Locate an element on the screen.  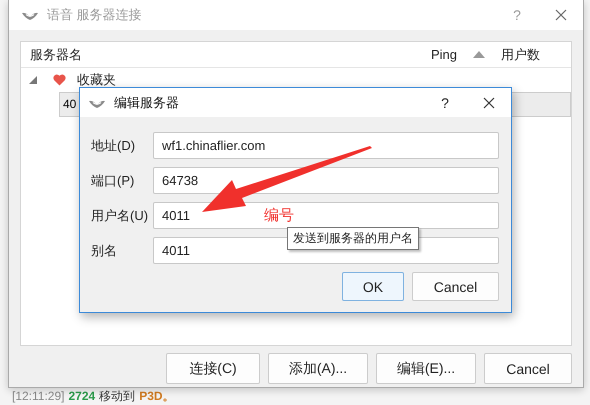
window-title: 语音 服务器连接 is located at coordinates (94, 15).